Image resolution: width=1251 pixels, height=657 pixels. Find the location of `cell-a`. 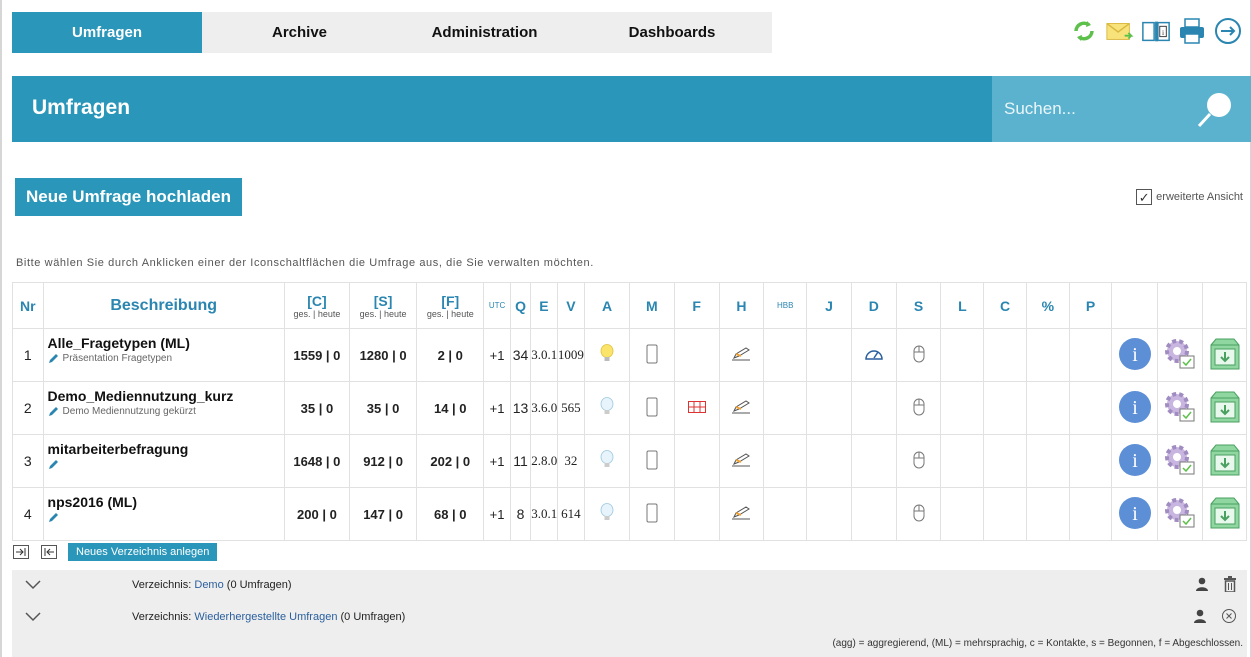

cell-a is located at coordinates (607, 408).